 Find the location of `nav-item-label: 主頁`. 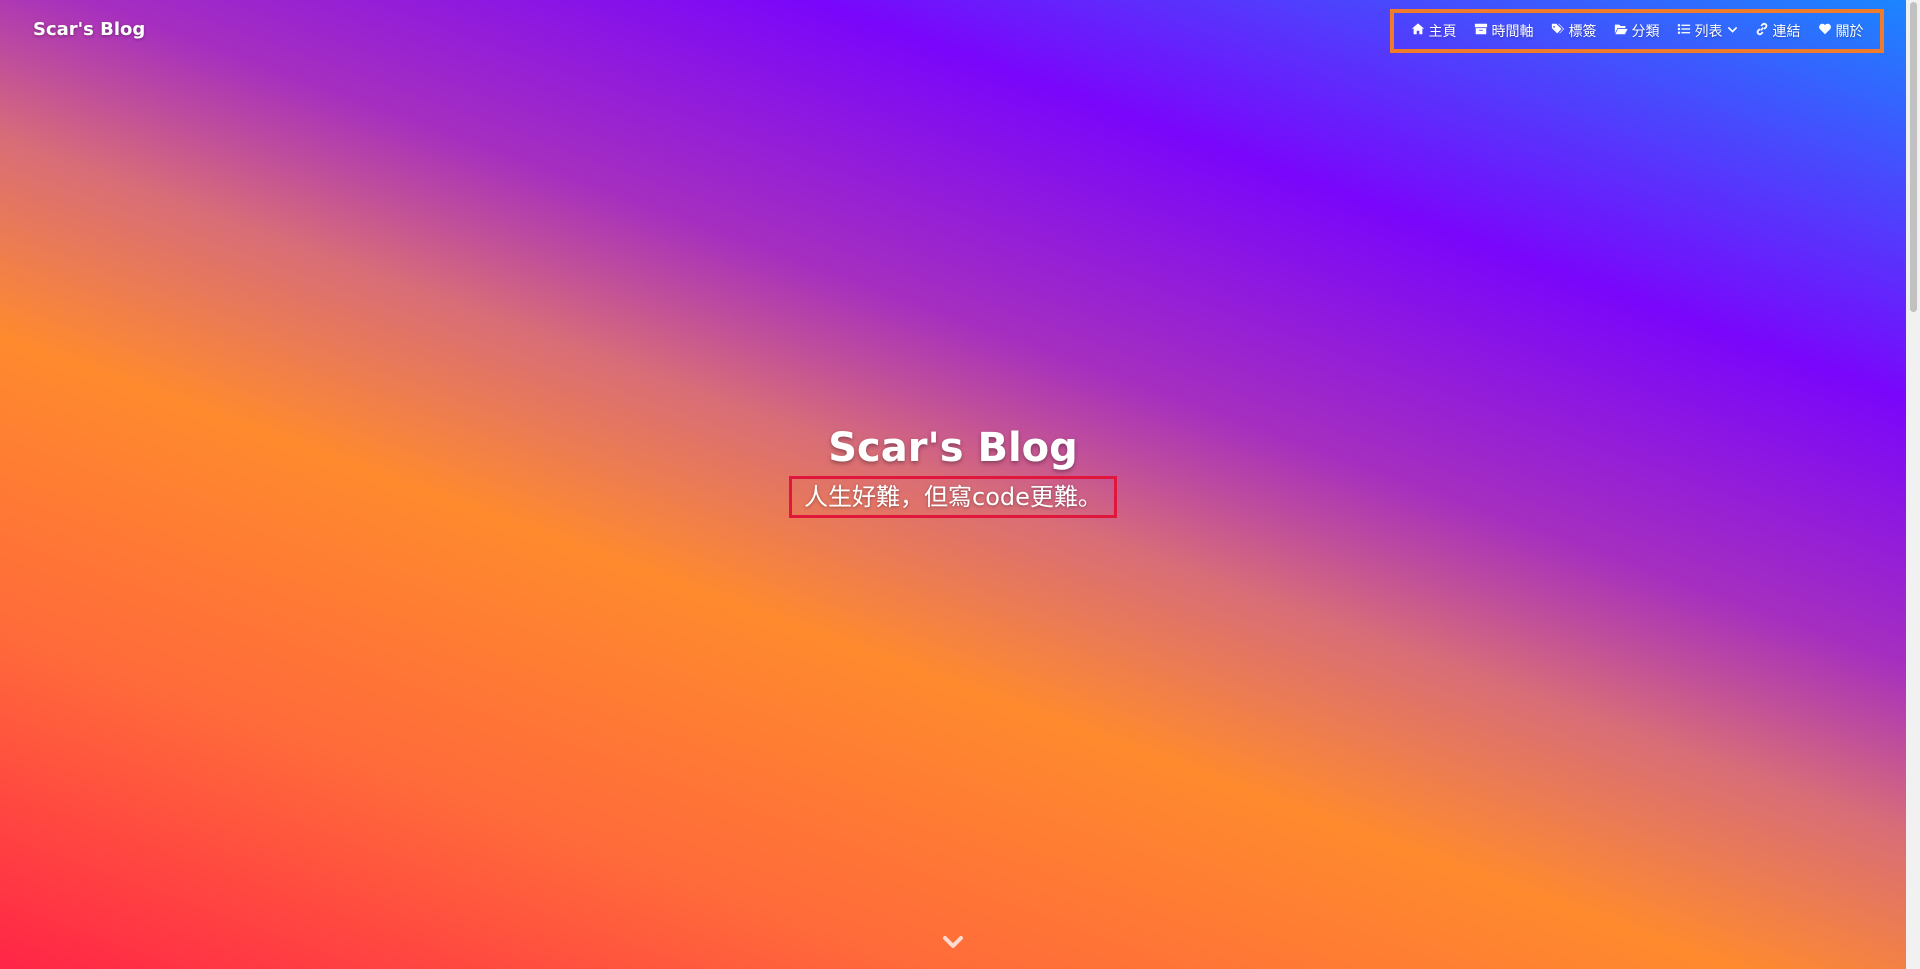

nav-item-label: 主頁 is located at coordinates (1442, 32).